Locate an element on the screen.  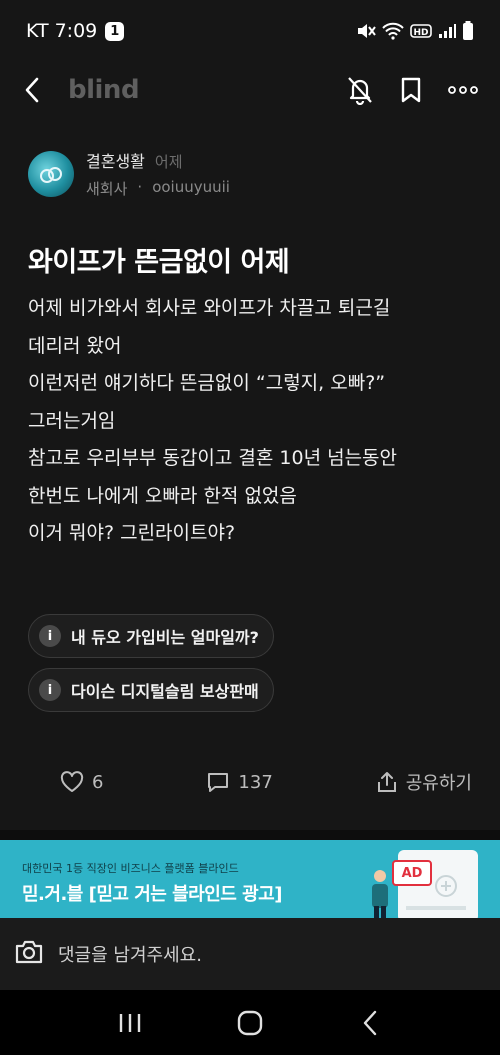
share-button: 공유하기 is located at coordinates (424, 782).